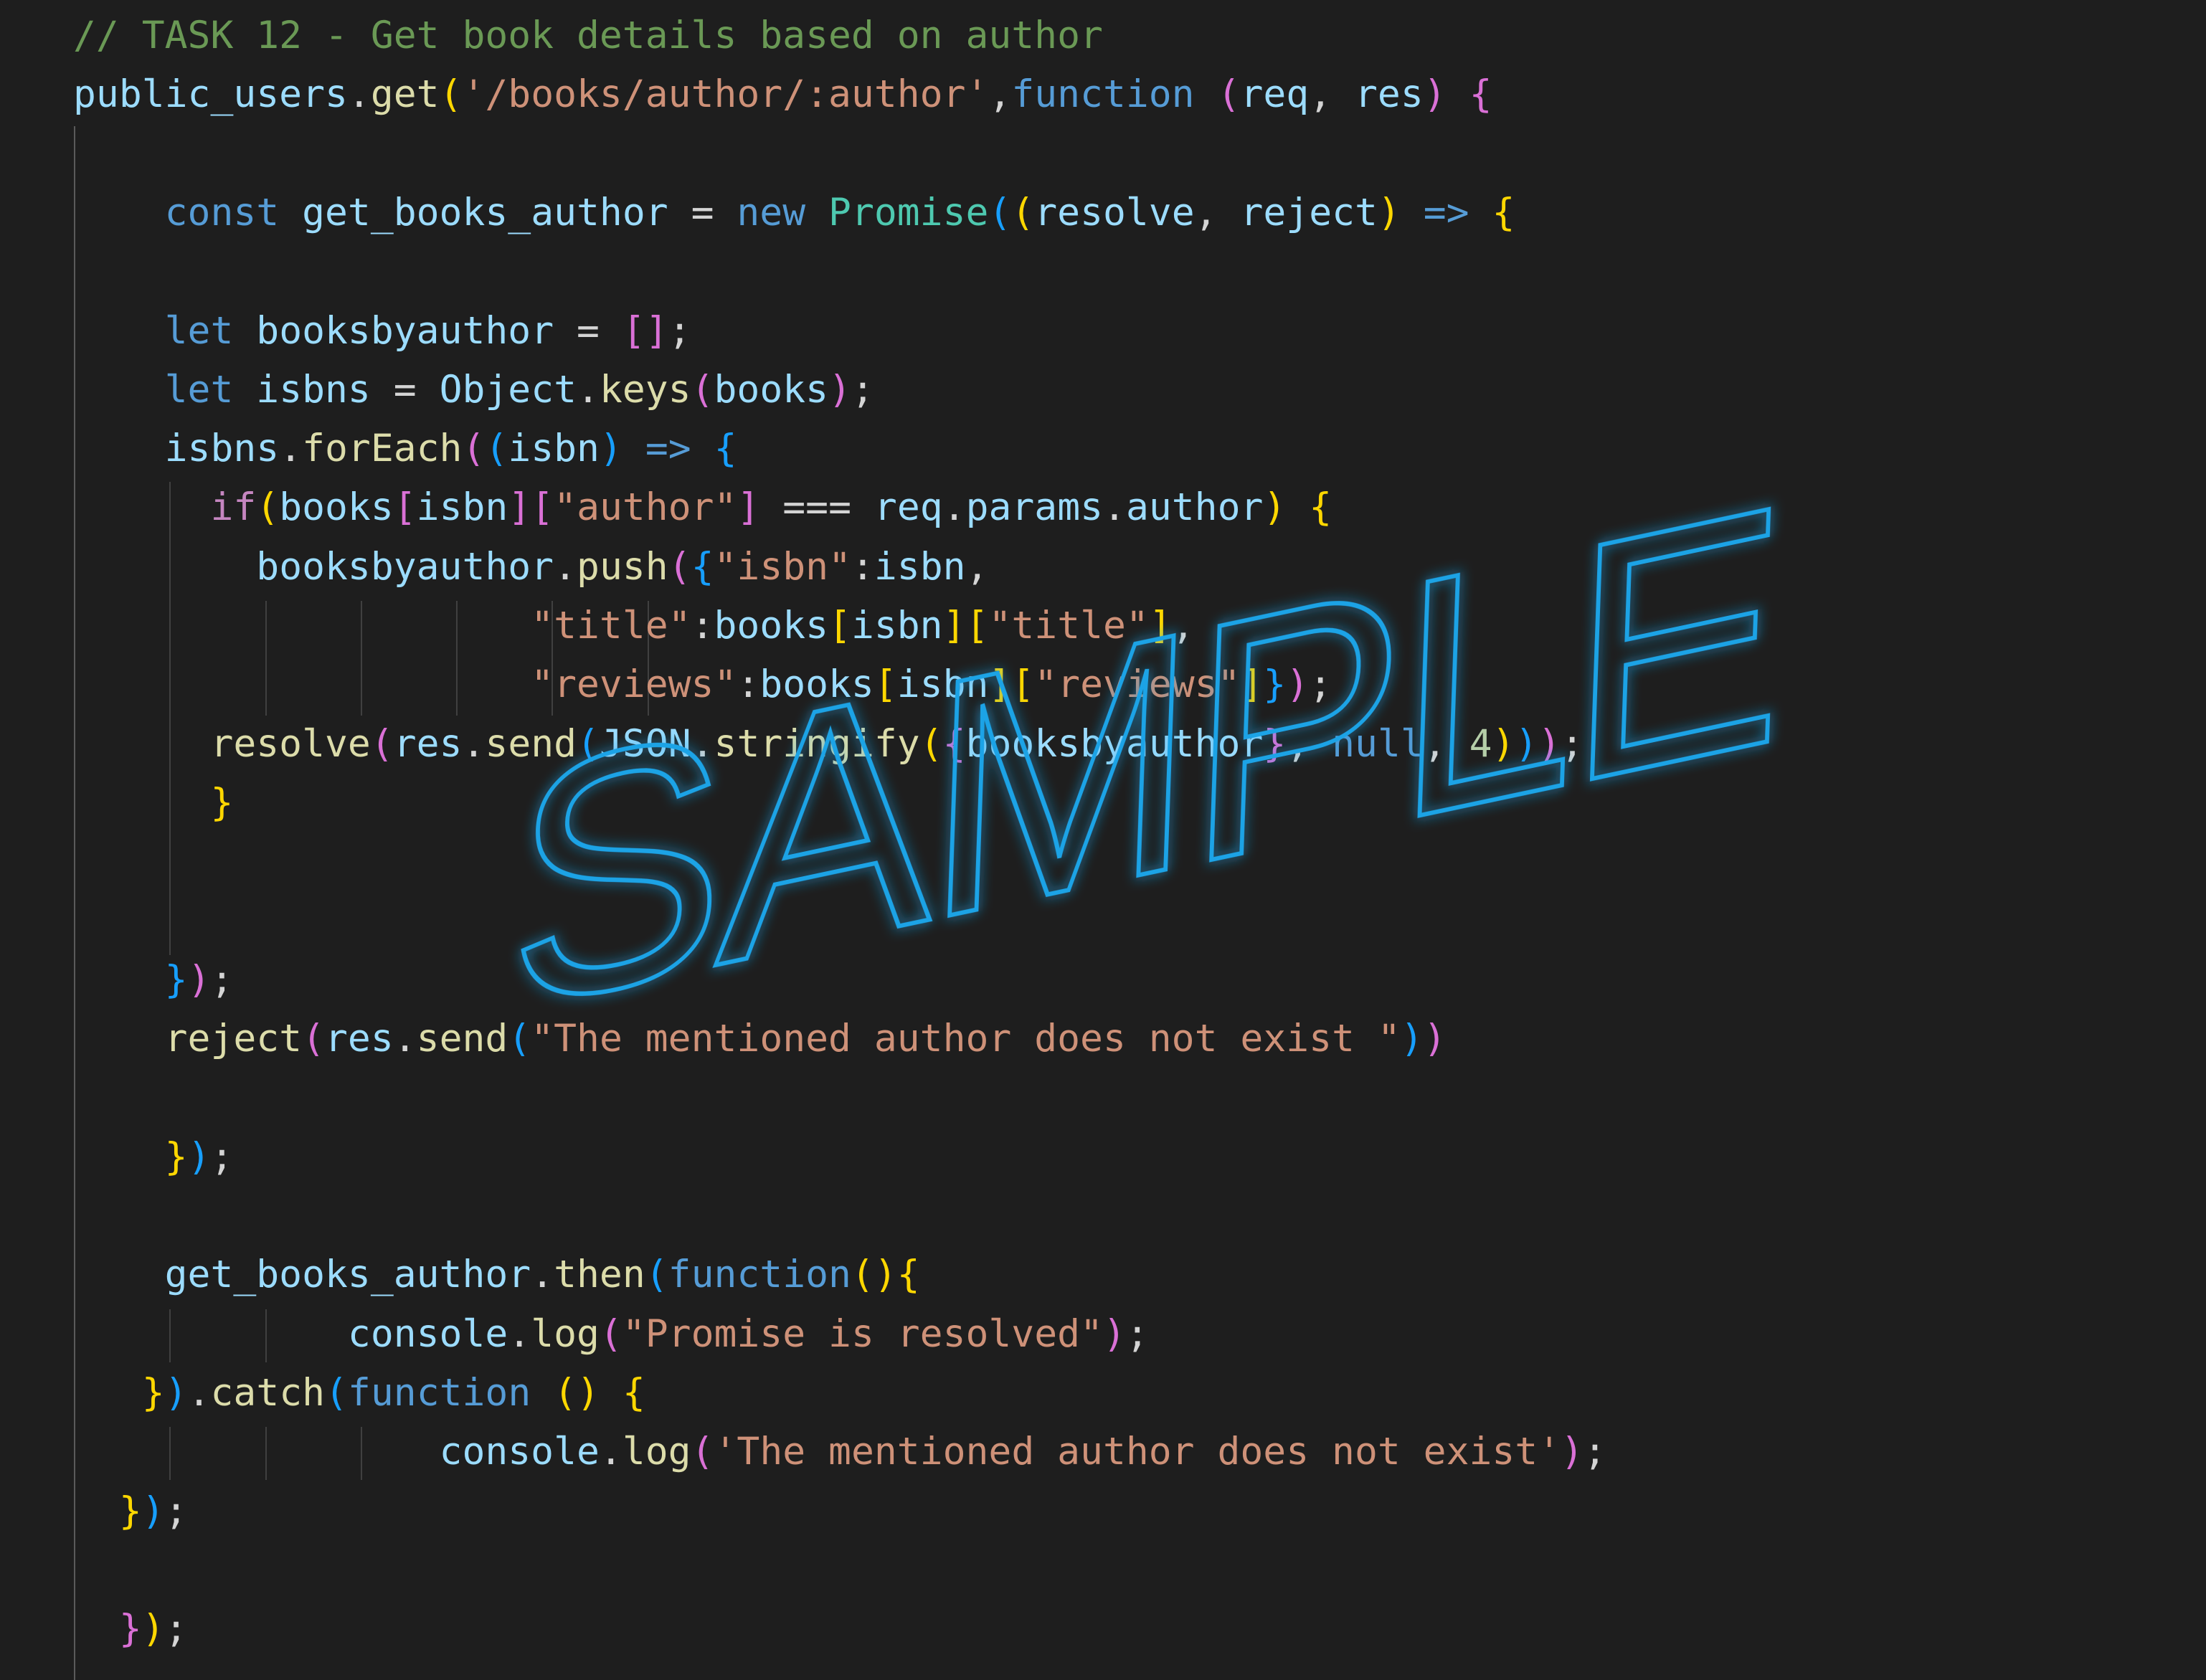 This screenshot has width=2206, height=1680. Describe the element at coordinates (405, 448) in the screenshot. I see `code-line: isbns.forEach((isbn) => {` at that location.